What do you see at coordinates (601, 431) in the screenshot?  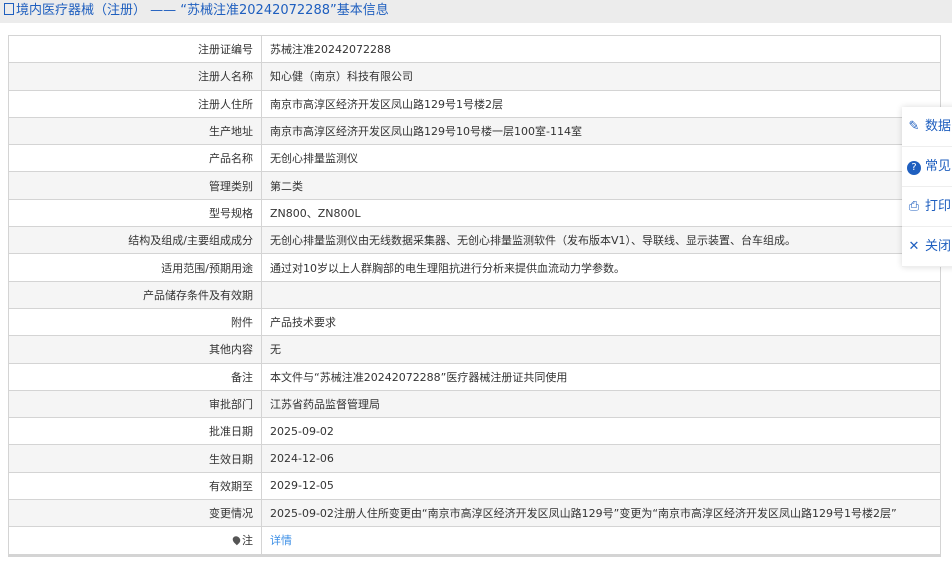 I see `field-value: 2025-09-02` at bounding box center [601, 431].